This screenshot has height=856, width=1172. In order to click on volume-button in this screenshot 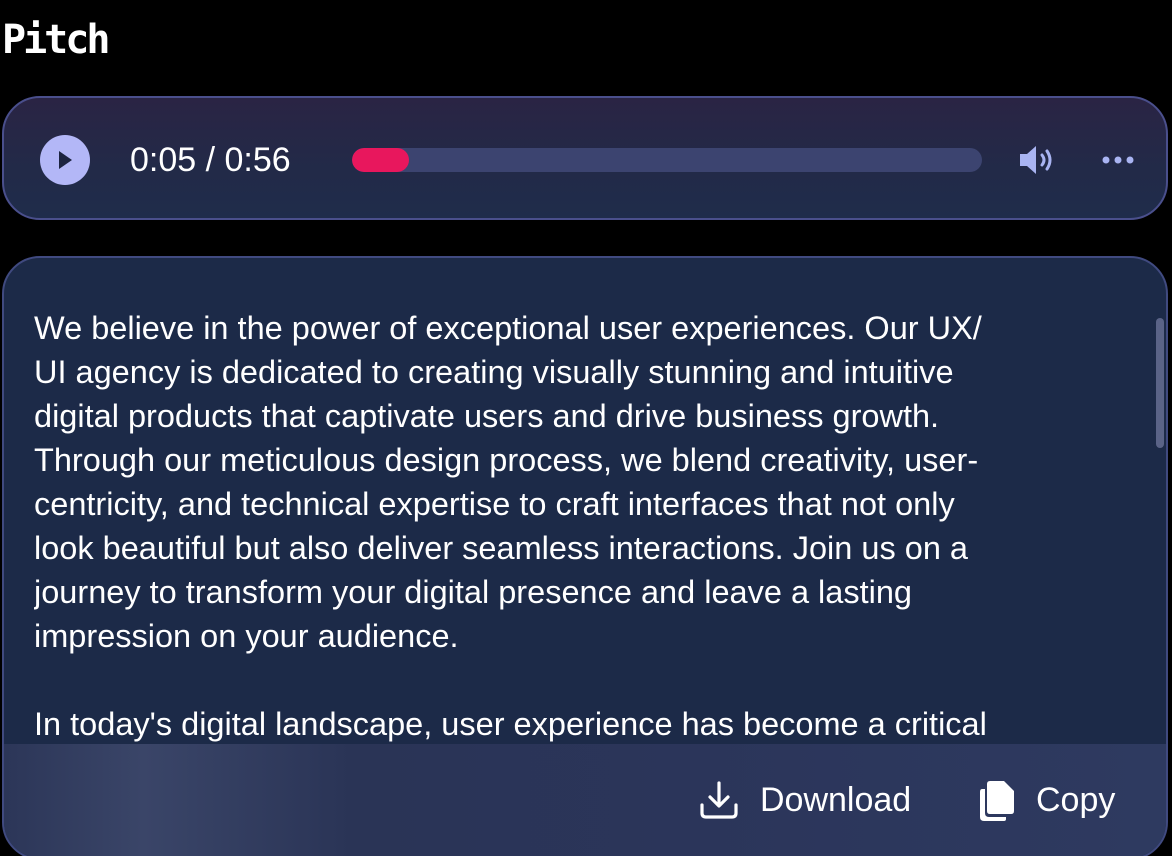, I will do `click(1038, 160)`.